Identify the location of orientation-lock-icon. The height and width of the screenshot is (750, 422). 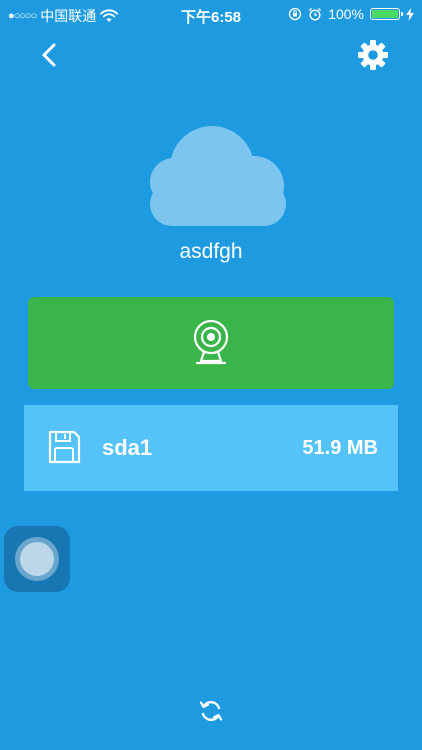
(295, 14).